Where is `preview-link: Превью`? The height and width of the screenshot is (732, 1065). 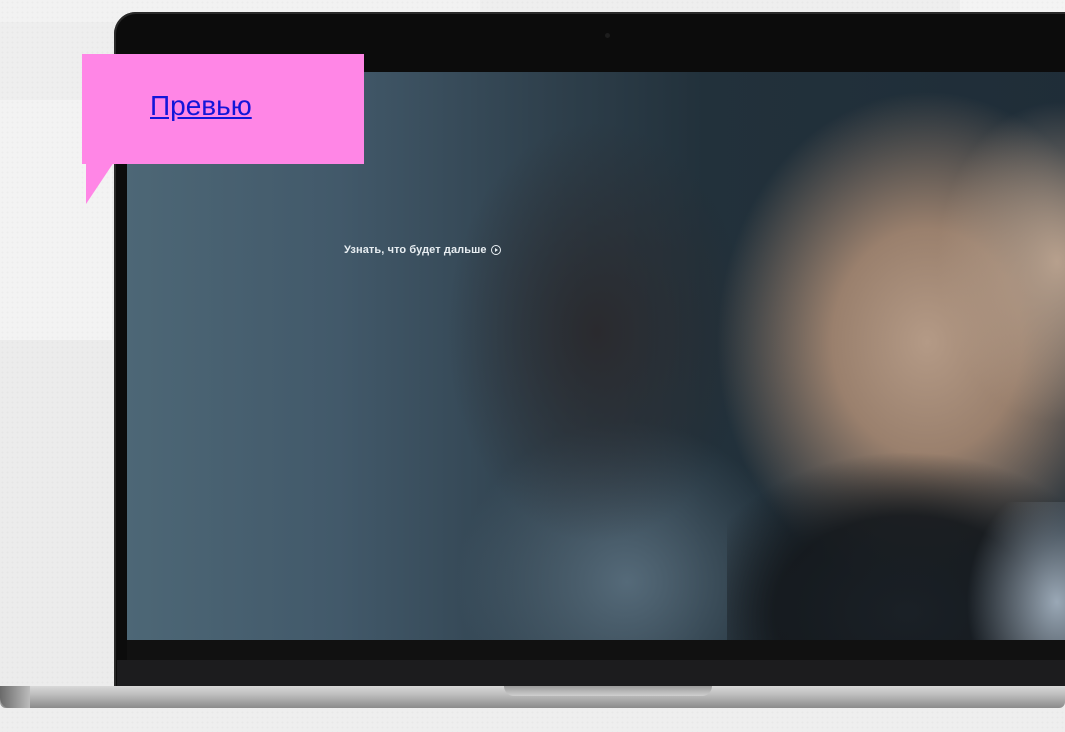
preview-link: Превью is located at coordinates (201, 106).